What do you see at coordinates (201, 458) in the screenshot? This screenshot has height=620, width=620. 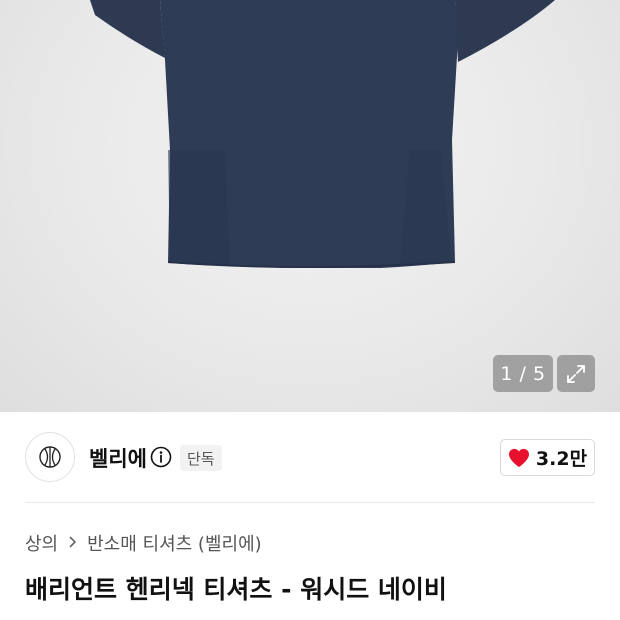 I see `exclusive-badge: 단독` at bounding box center [201, 458].